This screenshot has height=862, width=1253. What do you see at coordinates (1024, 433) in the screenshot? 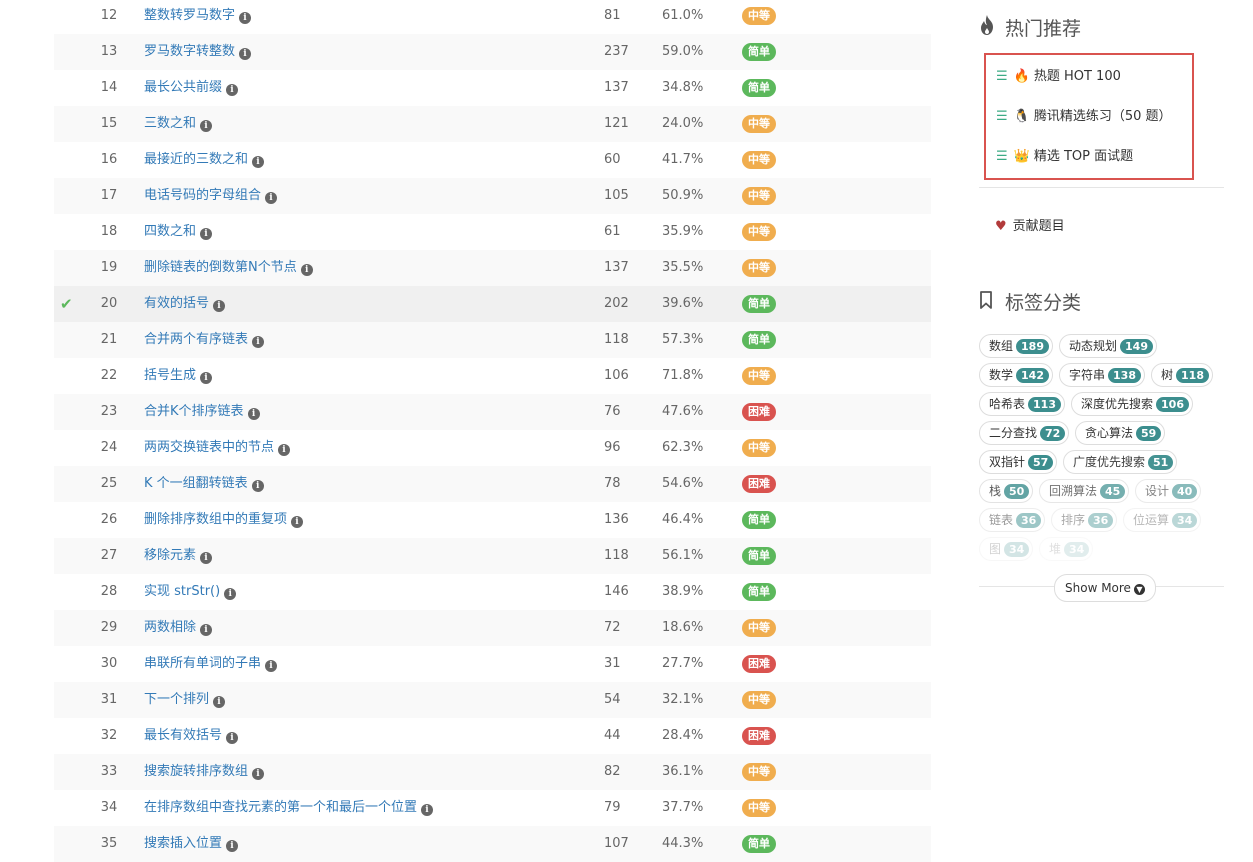
I see `tag-chip: 二分查找 72` at bounding box center [1024, 433].